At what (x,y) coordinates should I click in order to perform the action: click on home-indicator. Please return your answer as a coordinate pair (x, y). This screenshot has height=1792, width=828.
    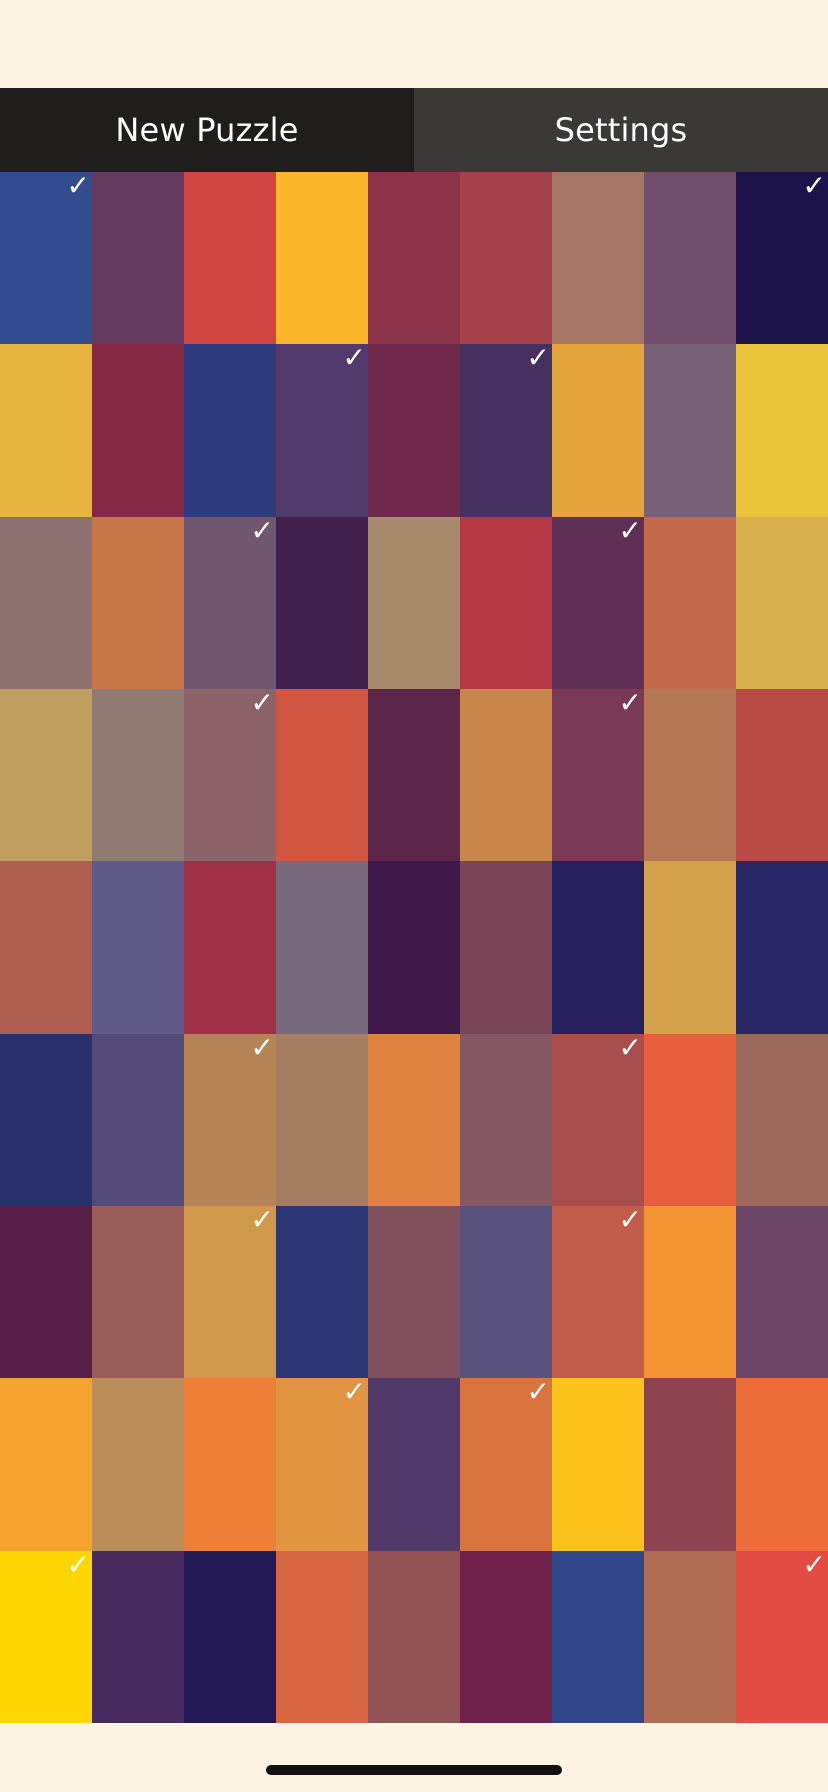
    Looking at the image, I should click on (414, 1770).